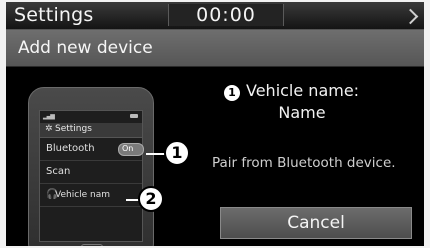 The image size is (430, 248). What do you see at coordinates (85, 48) in the screenshot?
I see `page-title: Add new device` at bounding box center [85, 48].